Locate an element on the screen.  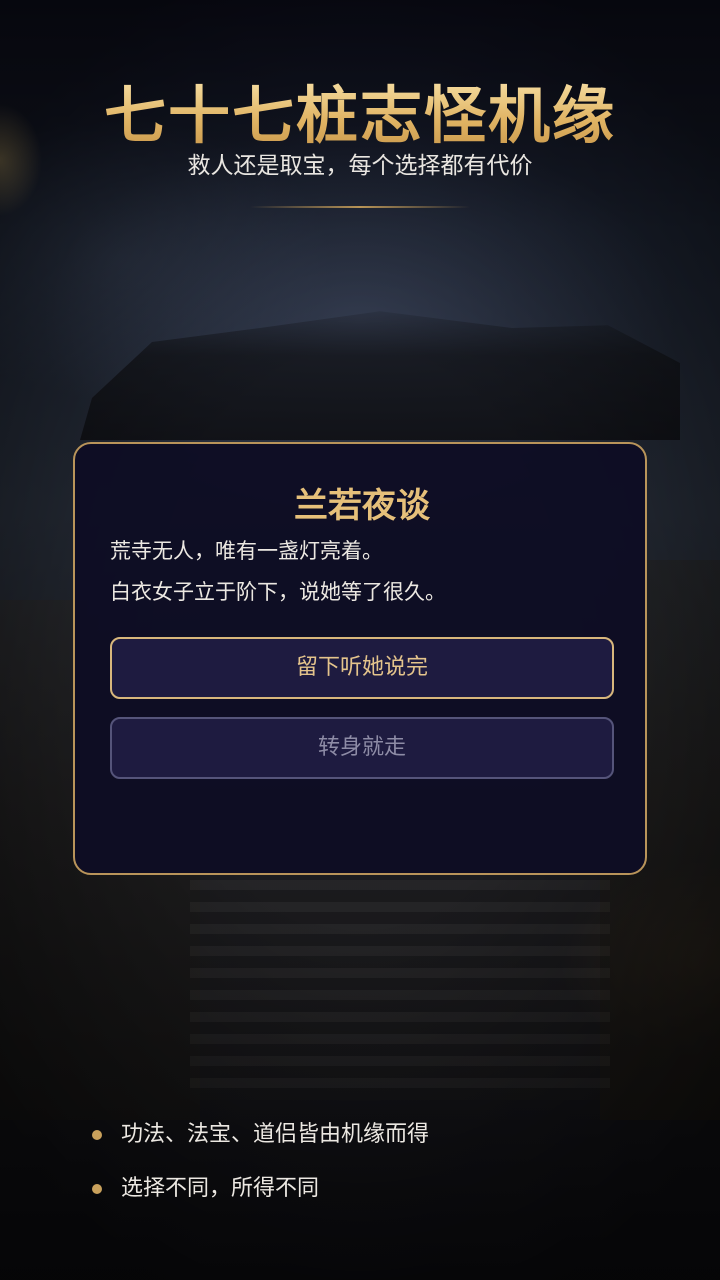
feature-text: 选择不同，所得不同 is located at coordinates (220, 1188).